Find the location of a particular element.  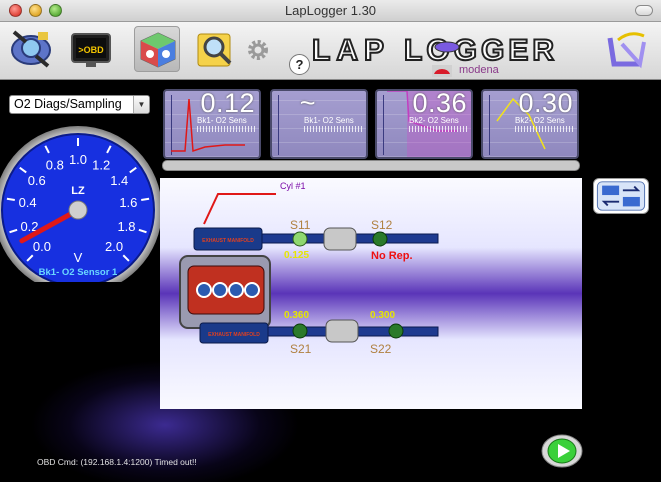

gear-icon is located at coordinates (258, 50).